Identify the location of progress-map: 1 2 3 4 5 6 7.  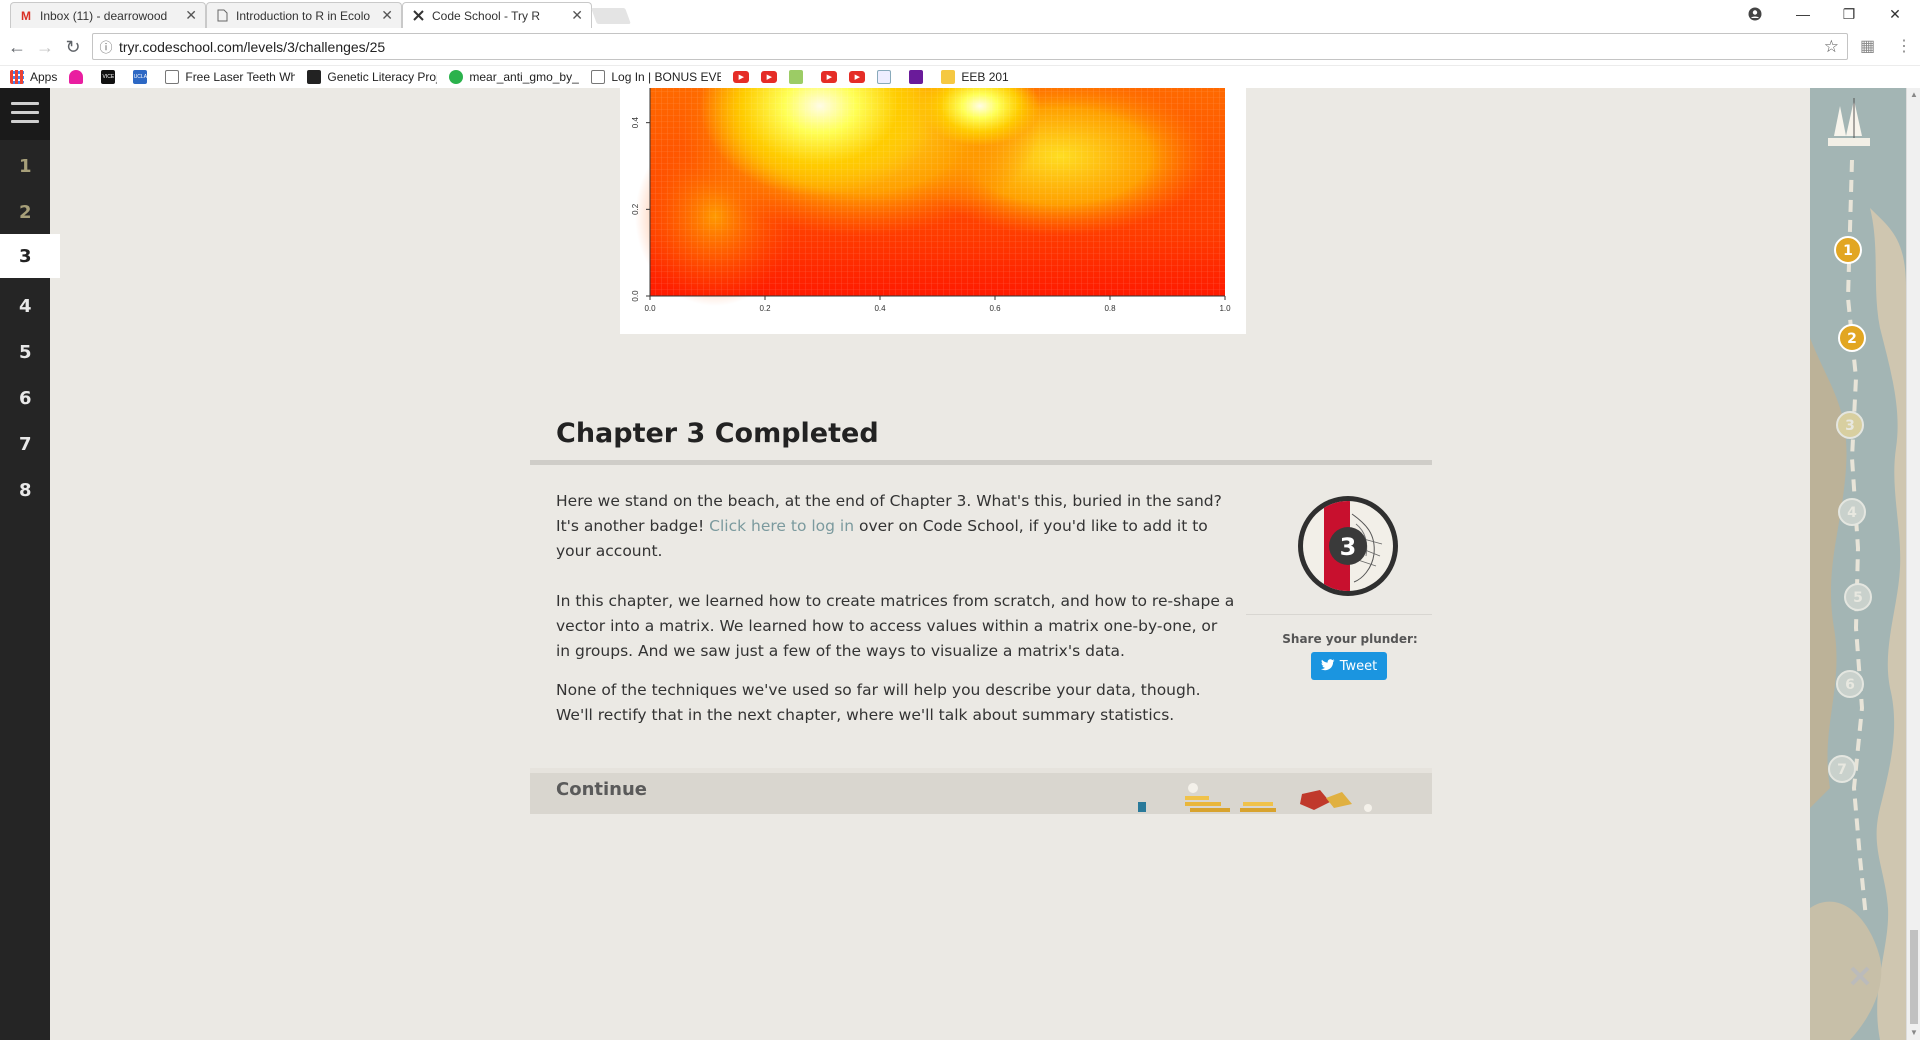
(1858, 564).